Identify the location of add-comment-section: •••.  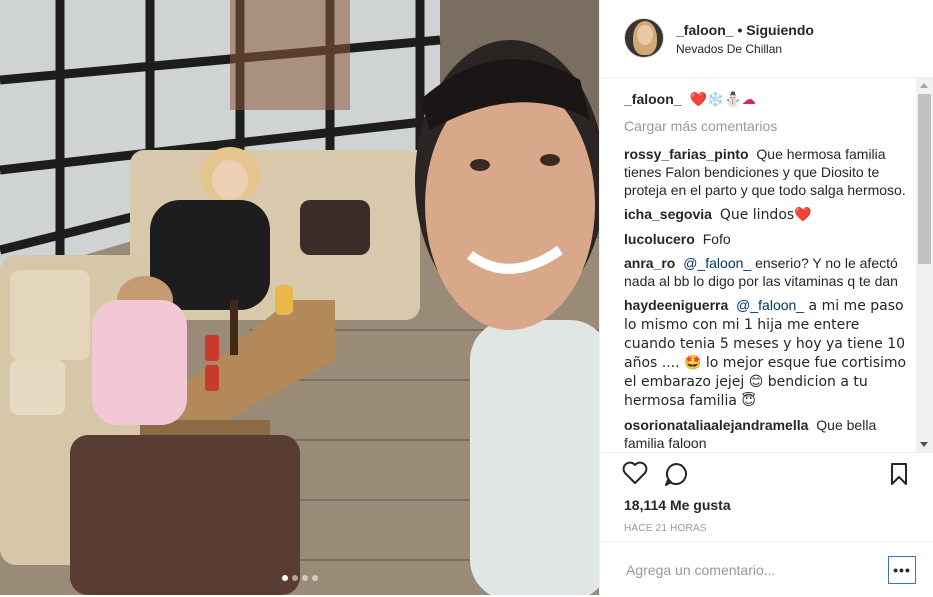
(766, 569).